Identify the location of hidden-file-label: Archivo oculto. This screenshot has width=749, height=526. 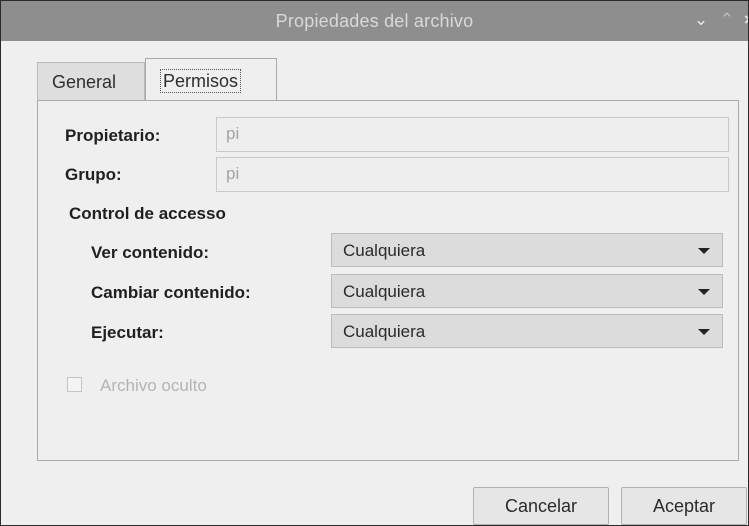
(153, 385).